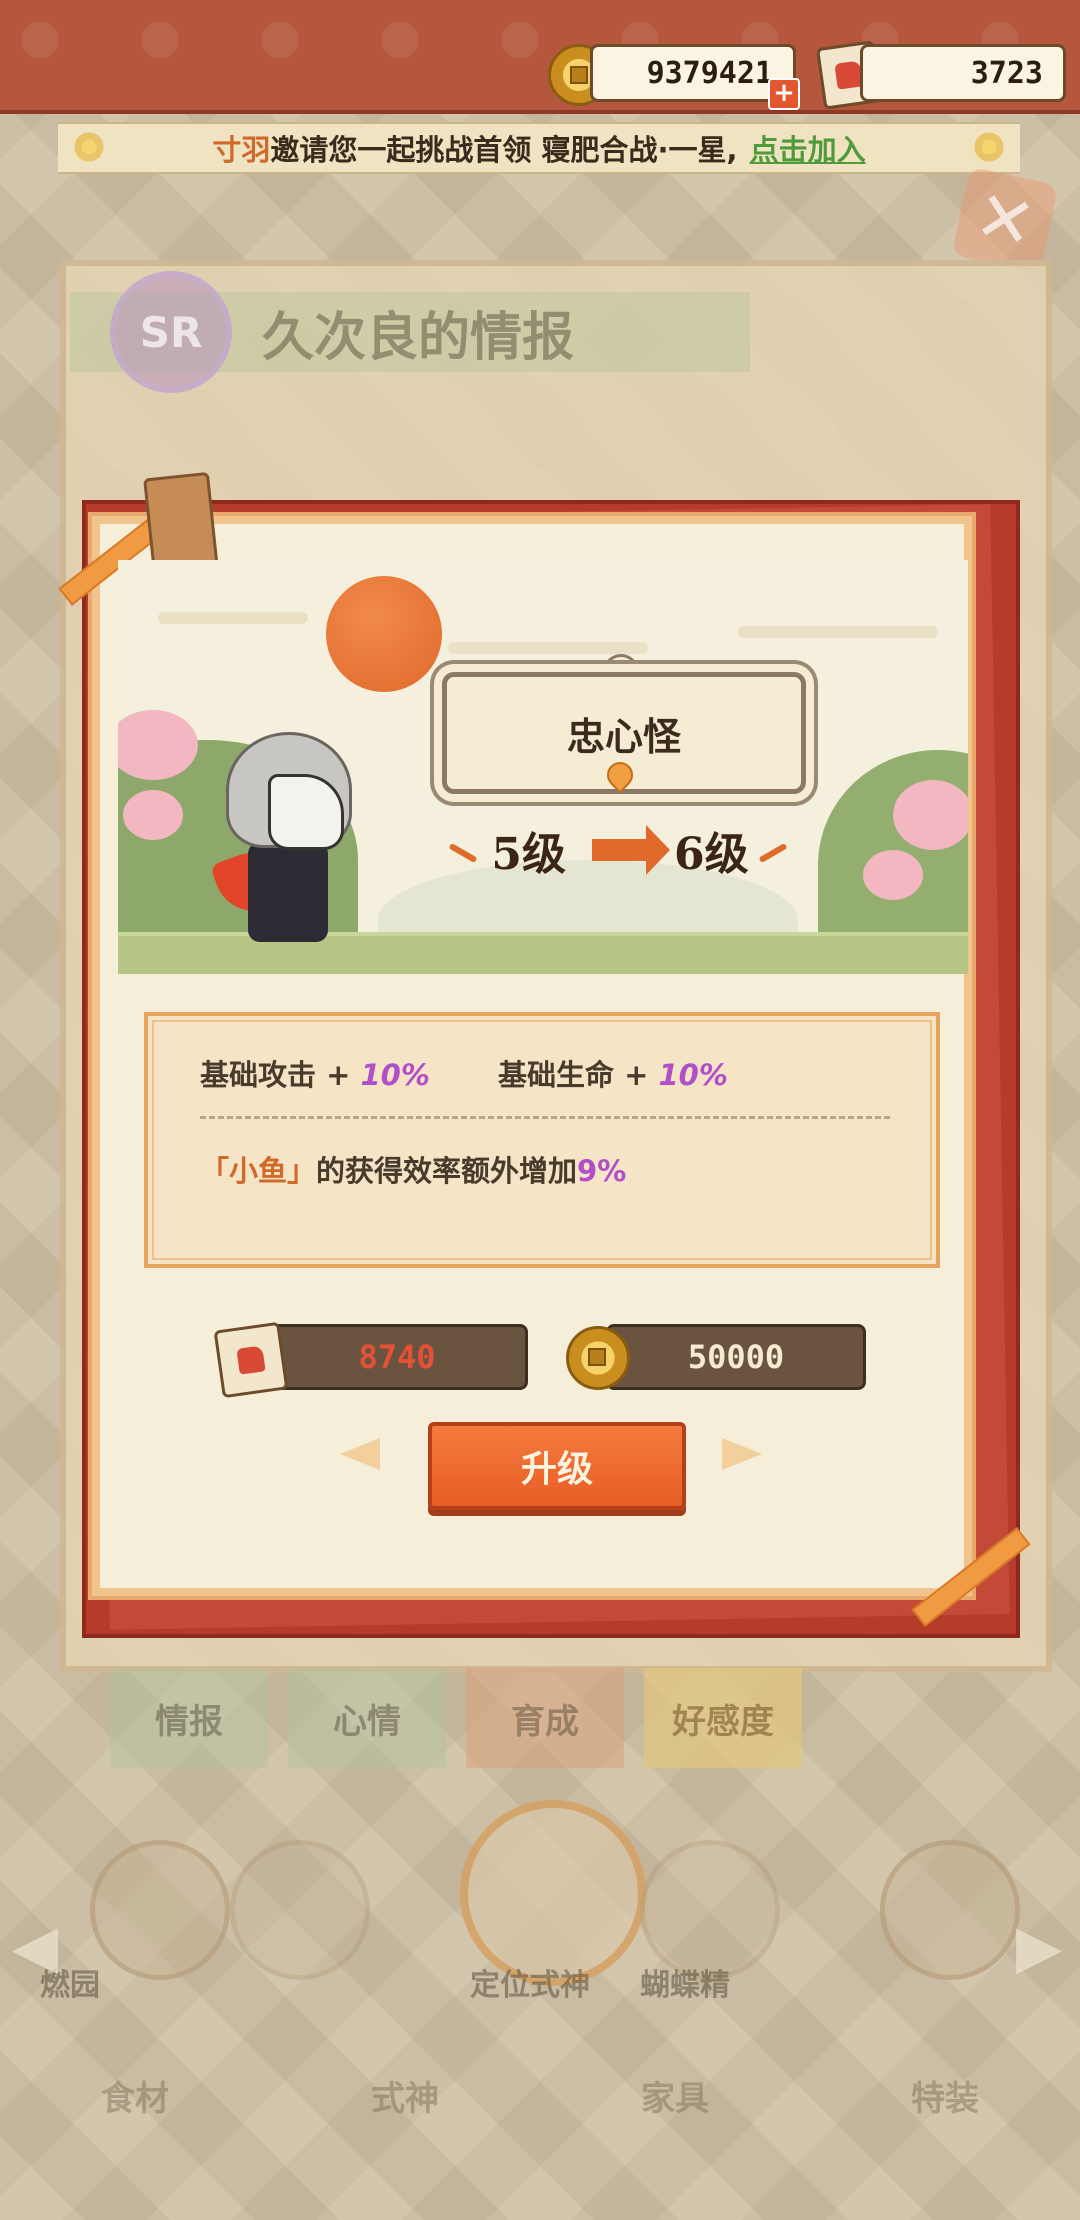 The height and width of the screenshot is (2220, 1080). What do you see at coordinates (405, 2095) in the screenshot?
I see `nav-shikigami: 式神` at bounding box center [405, 2095].